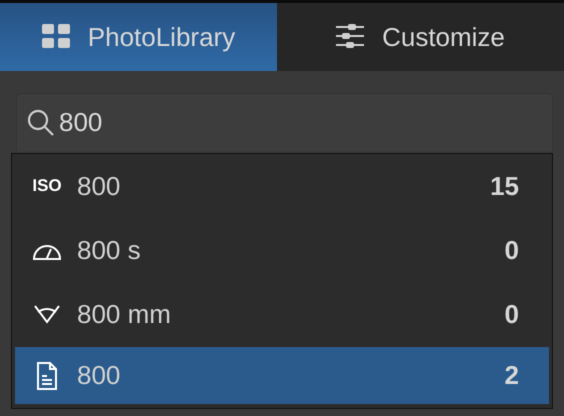 The image size is (564, 416). What do you see at coordinates (47, 314) in the screenshot?
I see `angle-icon` at bounding box center [47, 314].